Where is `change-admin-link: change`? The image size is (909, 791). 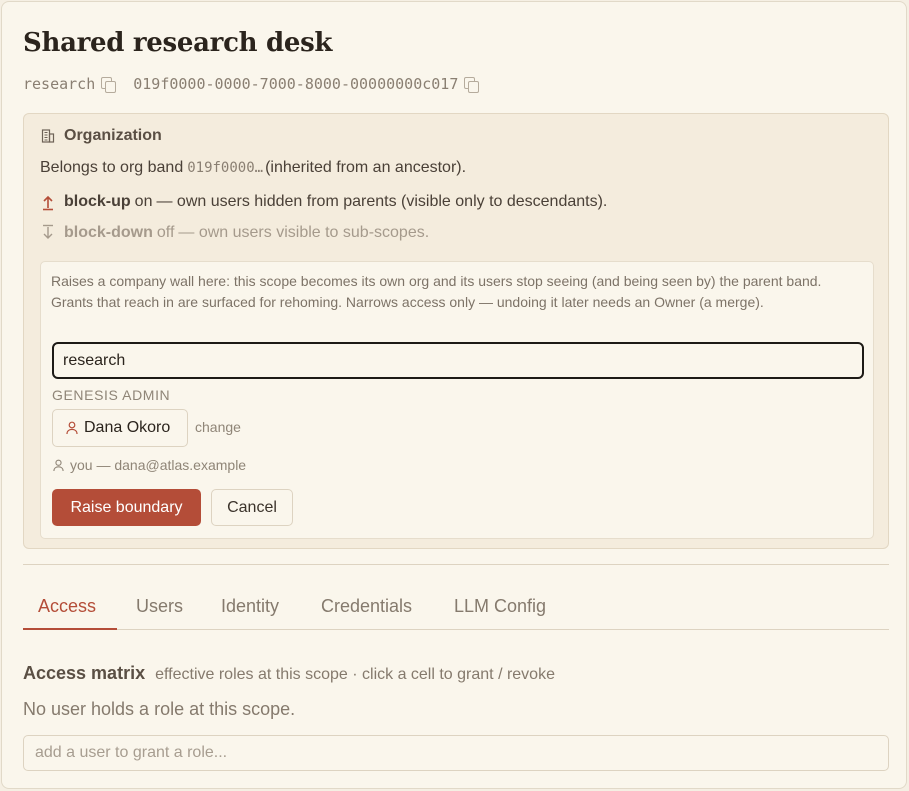 change-admin-link: change is located at coordinates (218, 427).